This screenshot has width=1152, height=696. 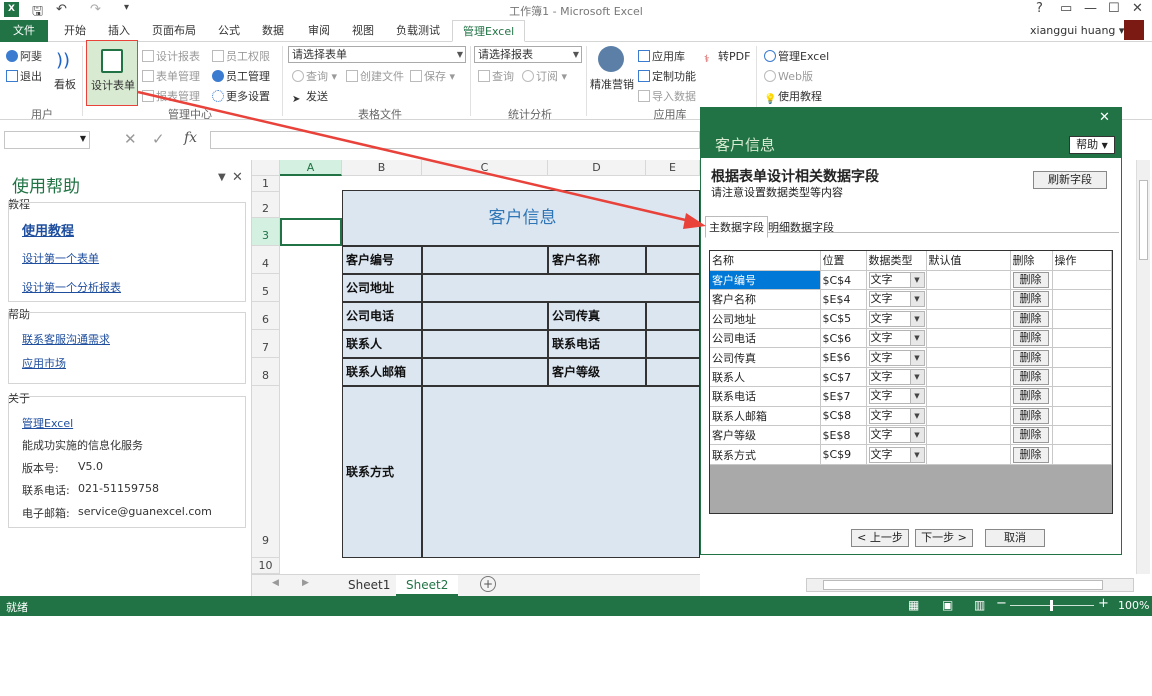 I want to click on save-button: 保存 ▾, so click(x=432, y=76).